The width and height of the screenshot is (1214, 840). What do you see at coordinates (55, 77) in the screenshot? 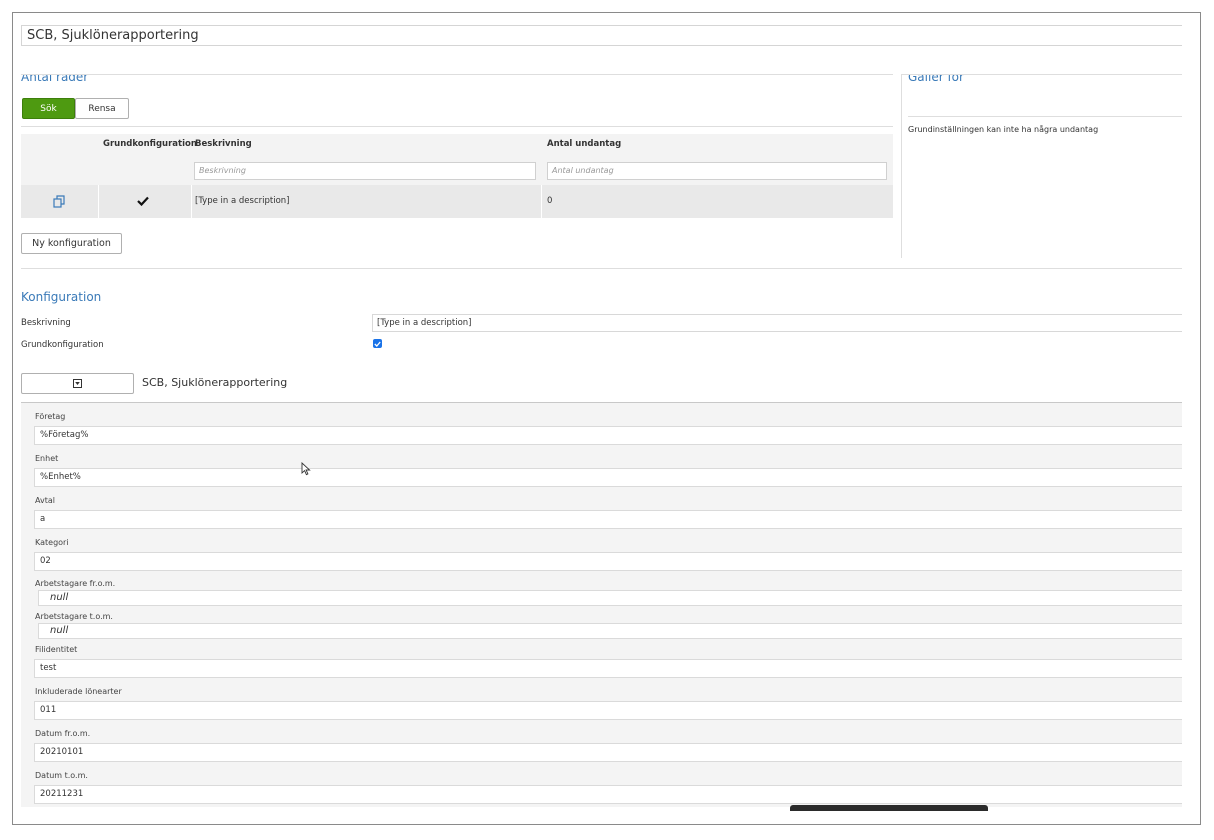
I see `rows-section-title: Antal rader` at bounding box center [55, 77].